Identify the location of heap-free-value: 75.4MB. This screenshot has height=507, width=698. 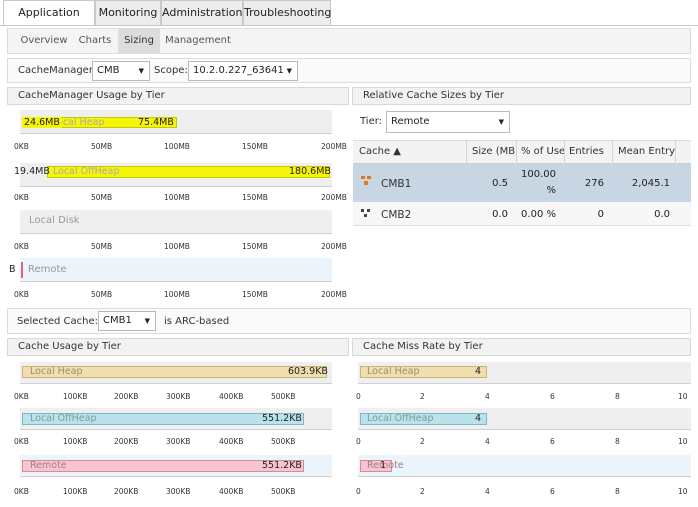
(156, 122).